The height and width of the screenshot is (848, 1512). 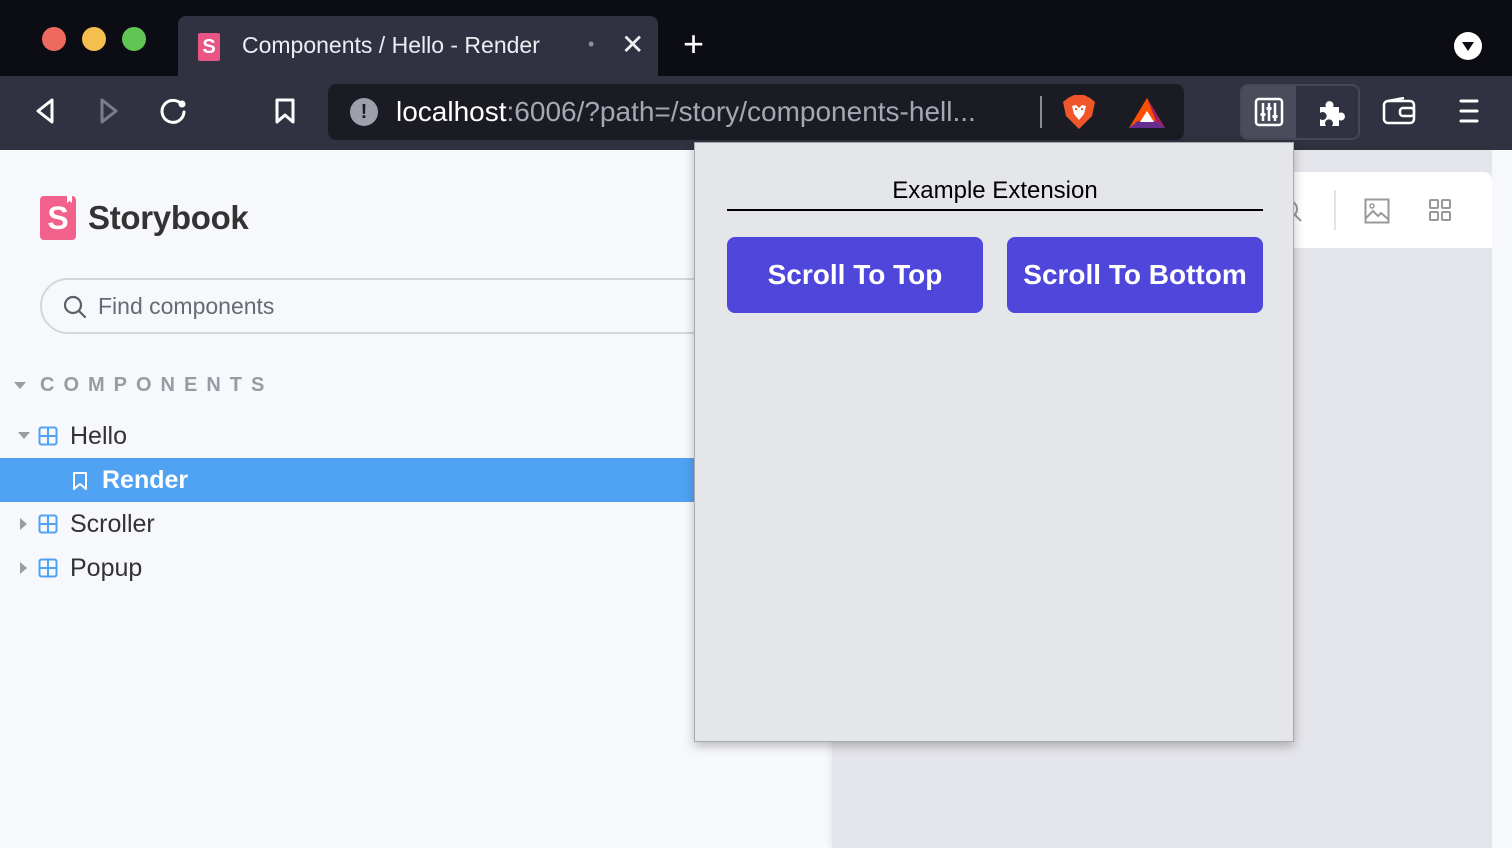 What do you see at coordinates (1440, 210) in the screenshot?
I see `grid-icon` at bounding box center [1440, 210].